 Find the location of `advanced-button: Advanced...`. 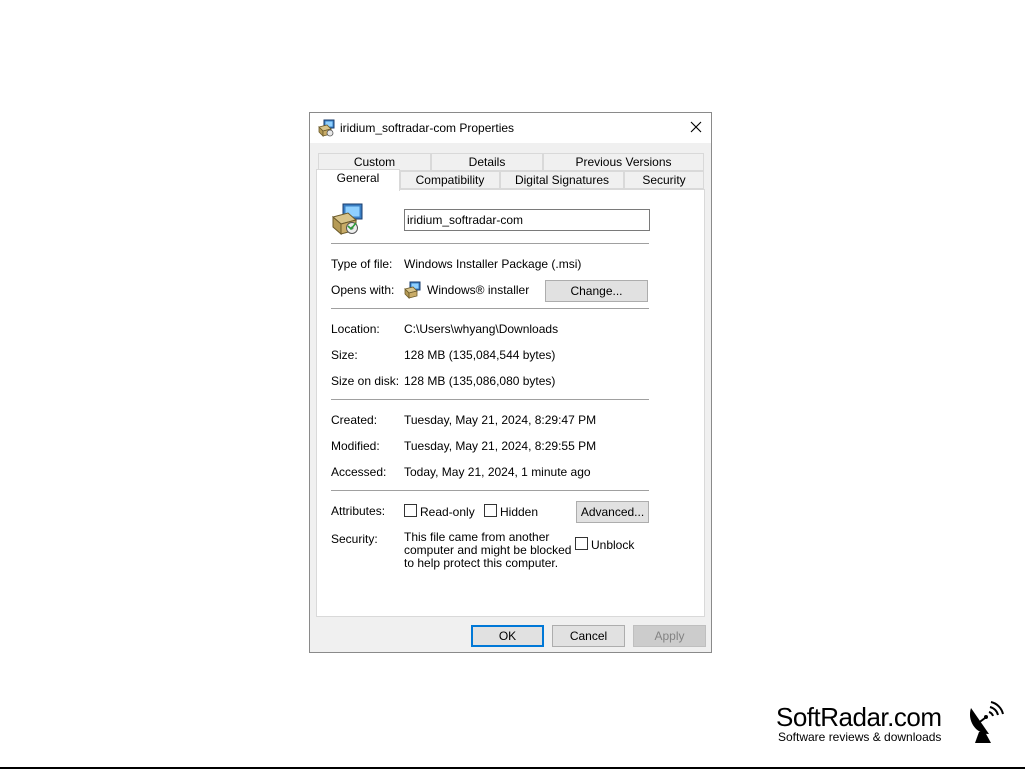

advanced-button: Advanced... is located at coordinates (612, 512).